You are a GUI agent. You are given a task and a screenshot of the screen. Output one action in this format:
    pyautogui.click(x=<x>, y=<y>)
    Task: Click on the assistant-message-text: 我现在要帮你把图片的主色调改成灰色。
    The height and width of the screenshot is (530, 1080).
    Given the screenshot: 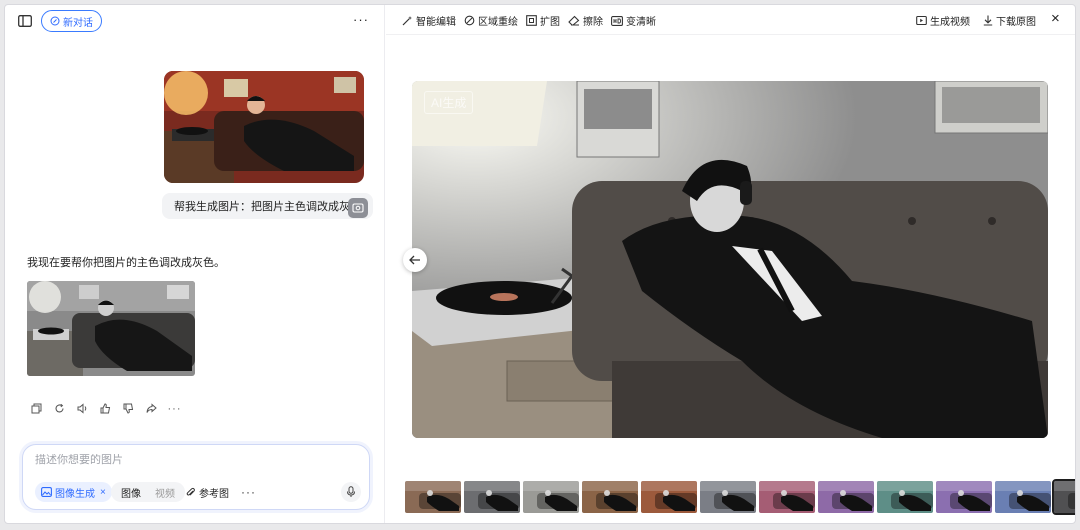 What is the action you would take?
    pyautogui.click(x=126, y=263)
    